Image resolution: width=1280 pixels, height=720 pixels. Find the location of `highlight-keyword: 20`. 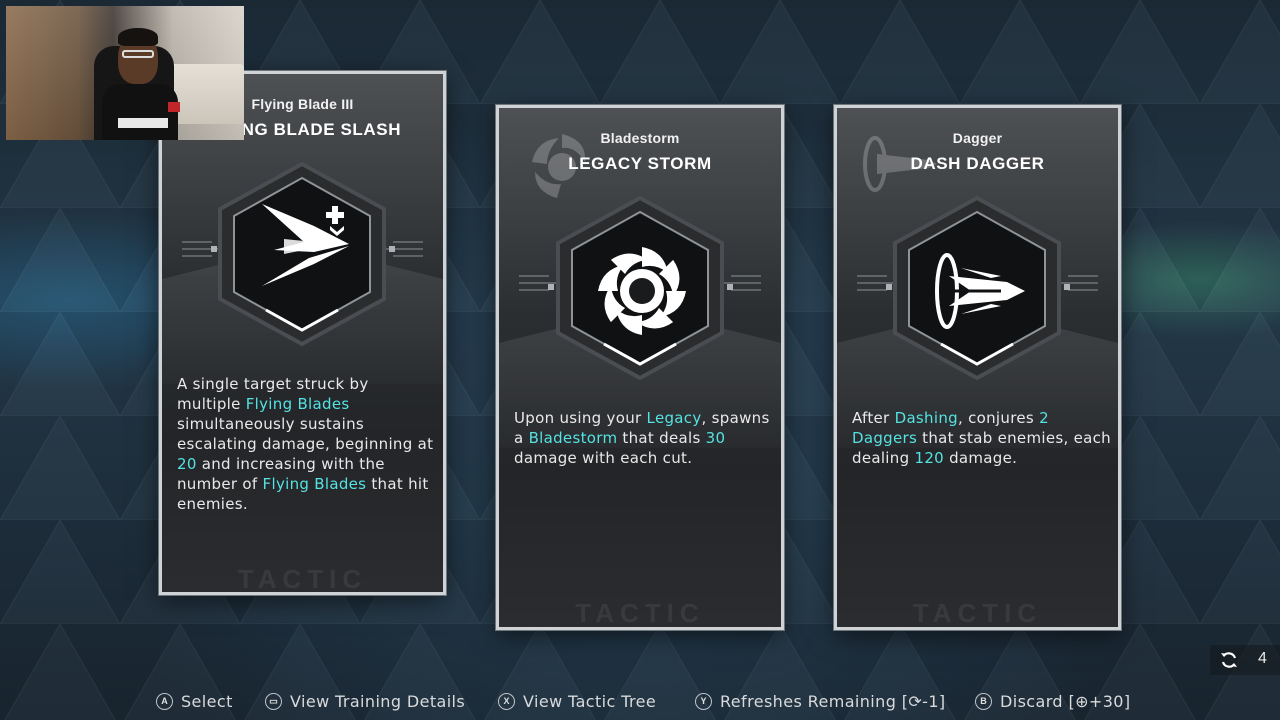

highlight-keyword: 20 is located at coordinates (187, 464).